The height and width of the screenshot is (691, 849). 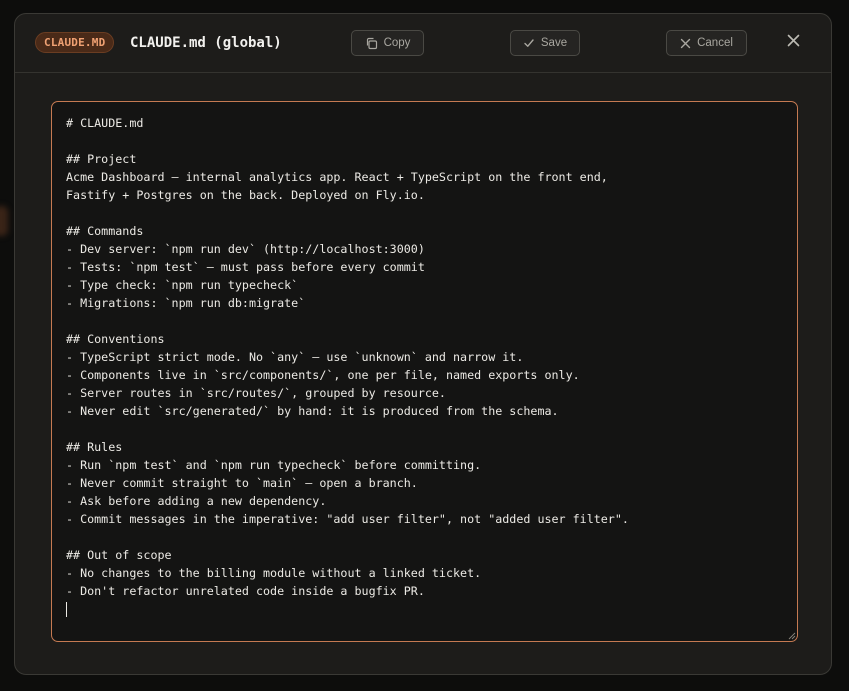 What do you see at coordinates (66, 609) in the screenshot?
I see `text-caret` at bounding box center [66, 609].